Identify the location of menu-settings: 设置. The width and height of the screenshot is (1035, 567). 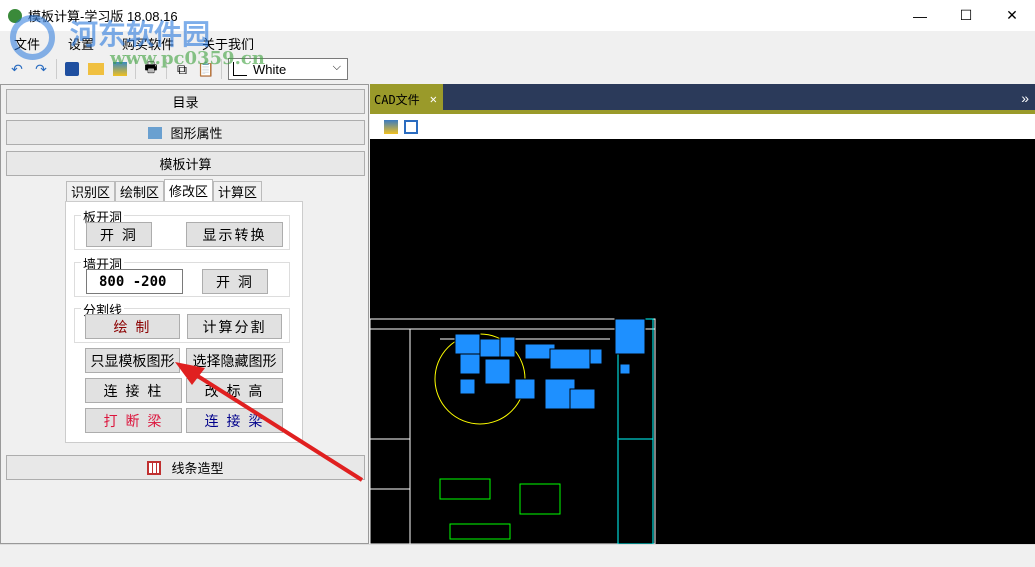
(81, 43).